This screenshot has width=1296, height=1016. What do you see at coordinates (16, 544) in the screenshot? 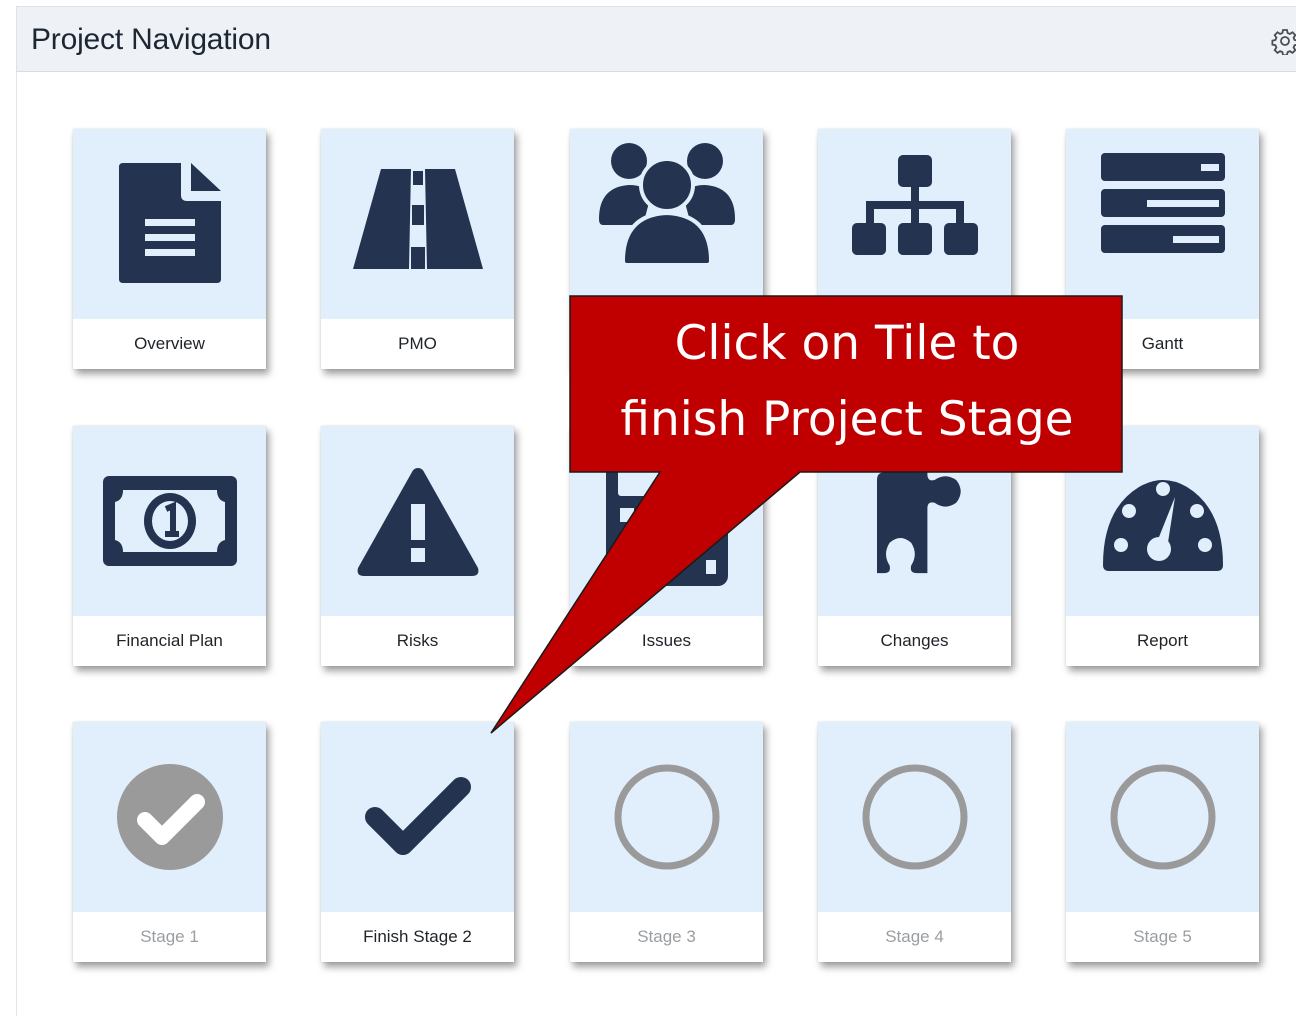
I see `panel-border` at bounding box center [16, 544].